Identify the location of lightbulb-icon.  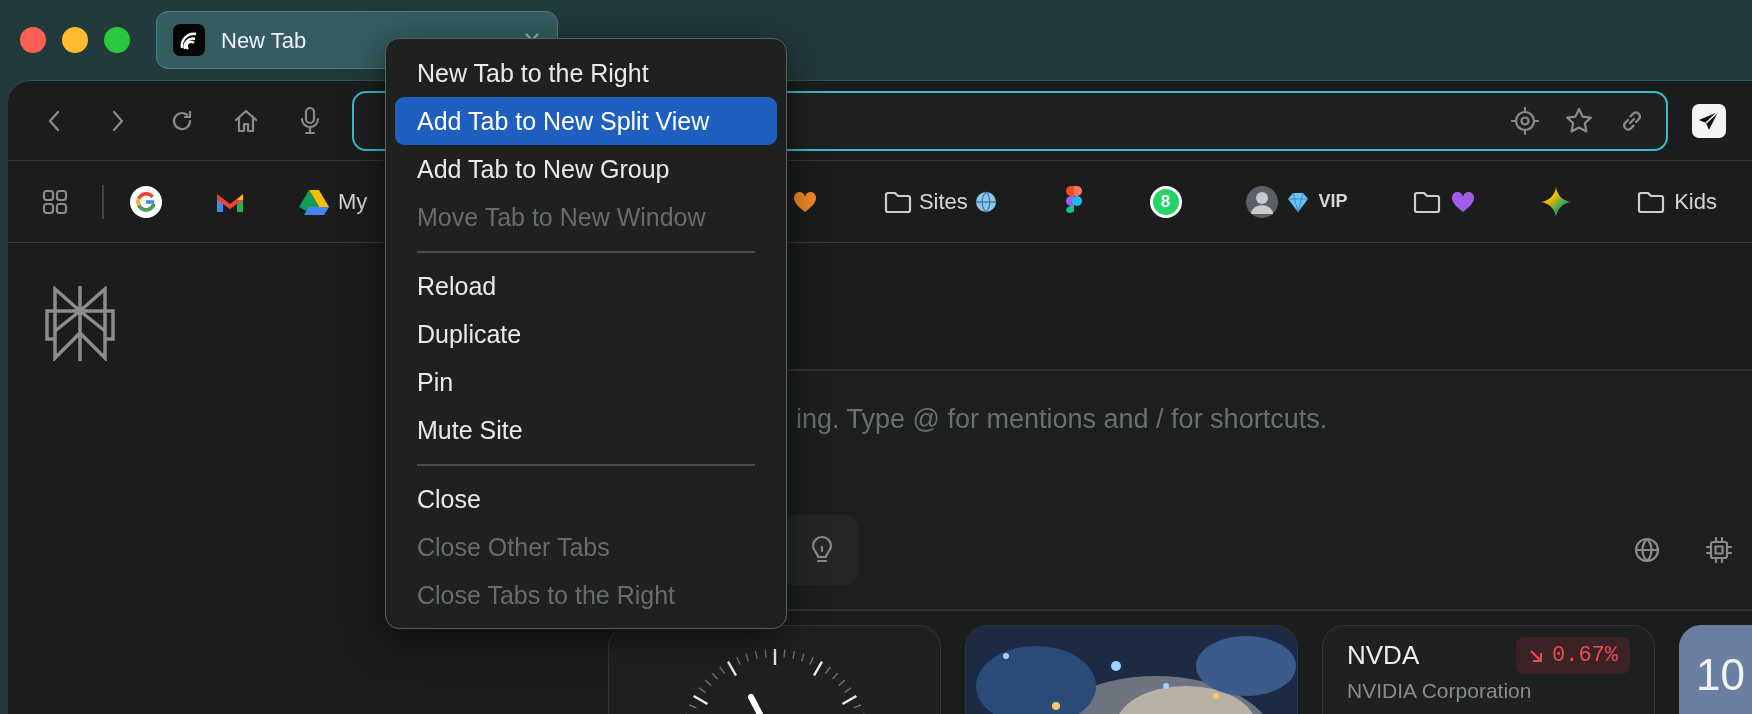
(822, 550).